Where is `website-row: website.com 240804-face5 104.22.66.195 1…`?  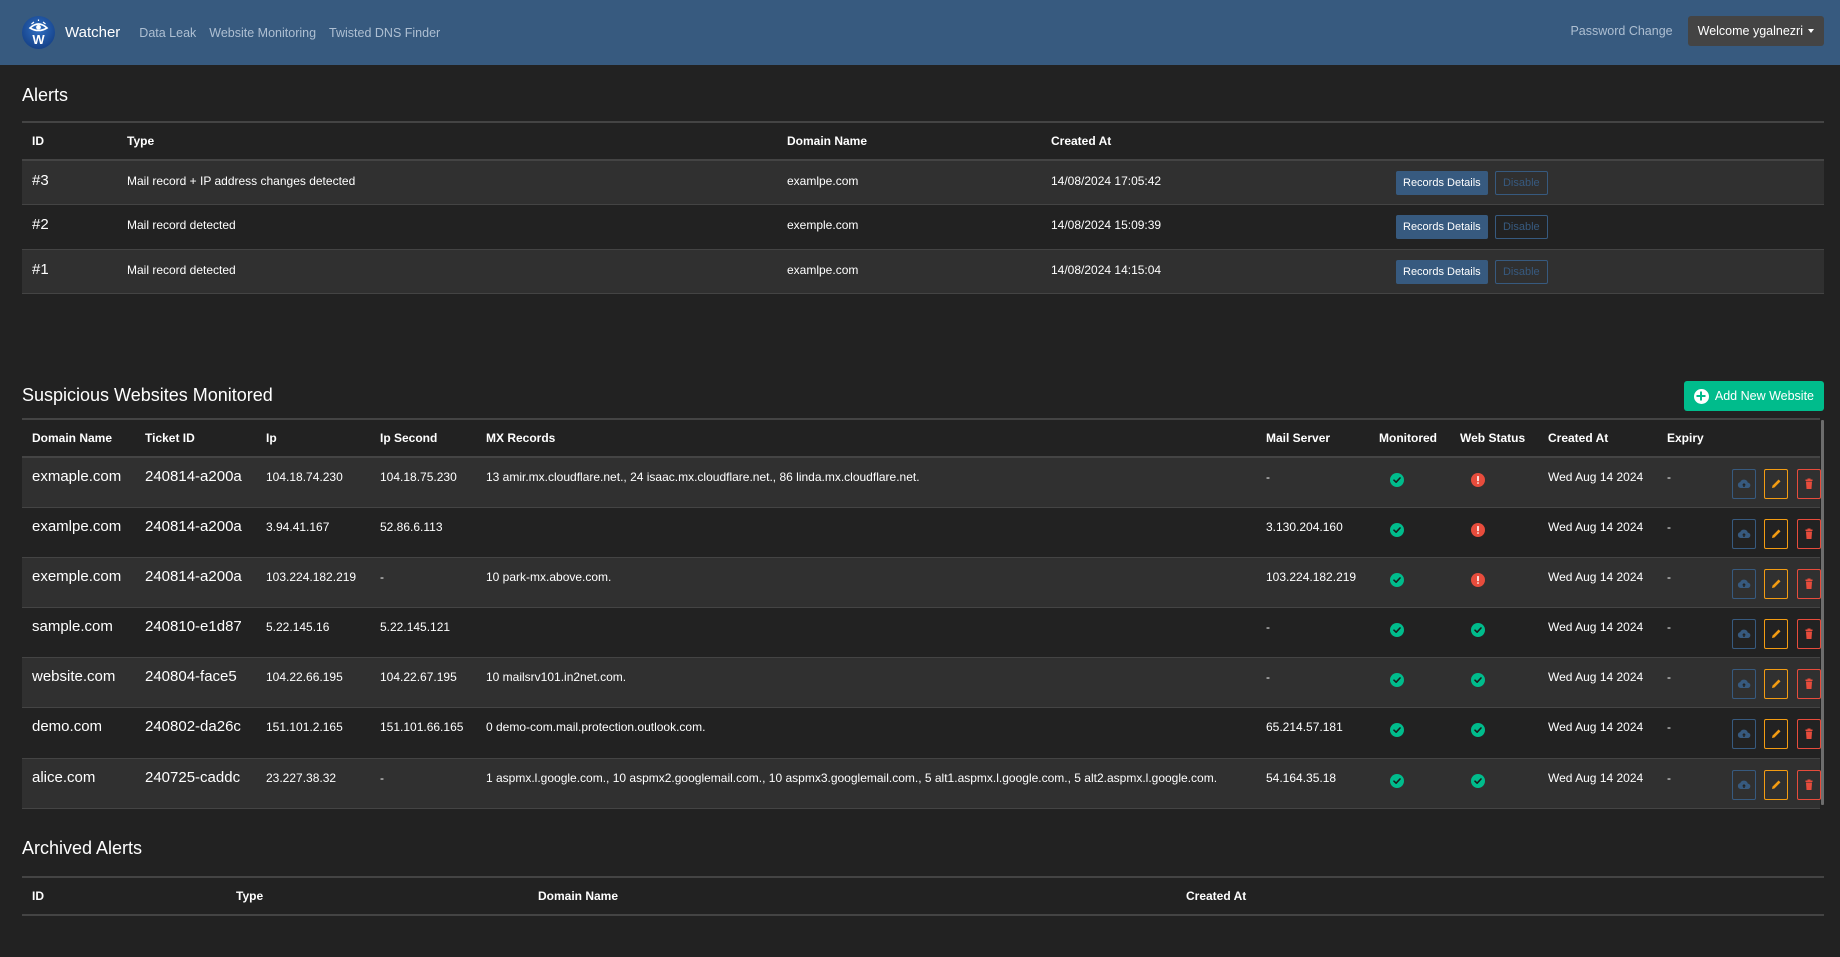
website-row: website.com 240804-face5 104.22.66.195 1… is located at coordinates (921, 683).